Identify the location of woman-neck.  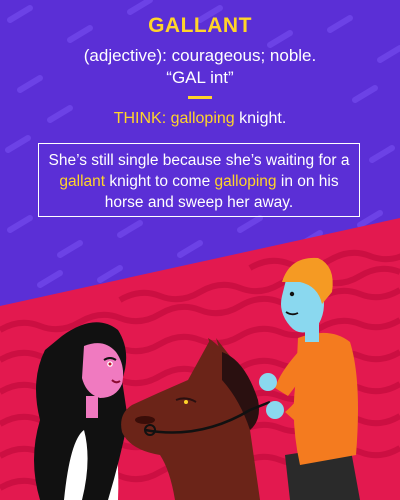
(92, 407).